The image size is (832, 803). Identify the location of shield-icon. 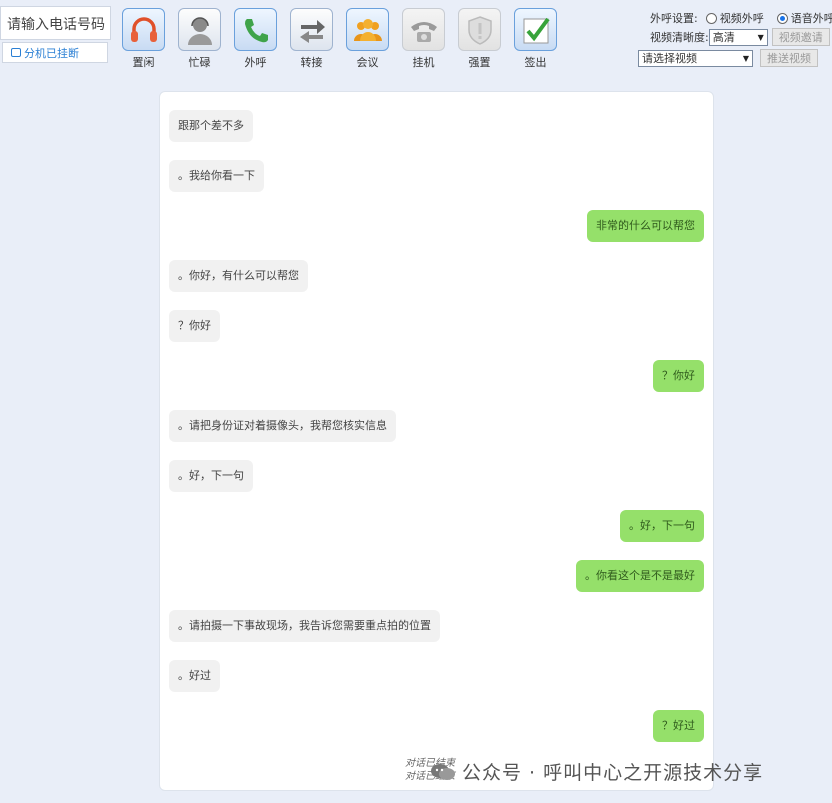
(479, 29).